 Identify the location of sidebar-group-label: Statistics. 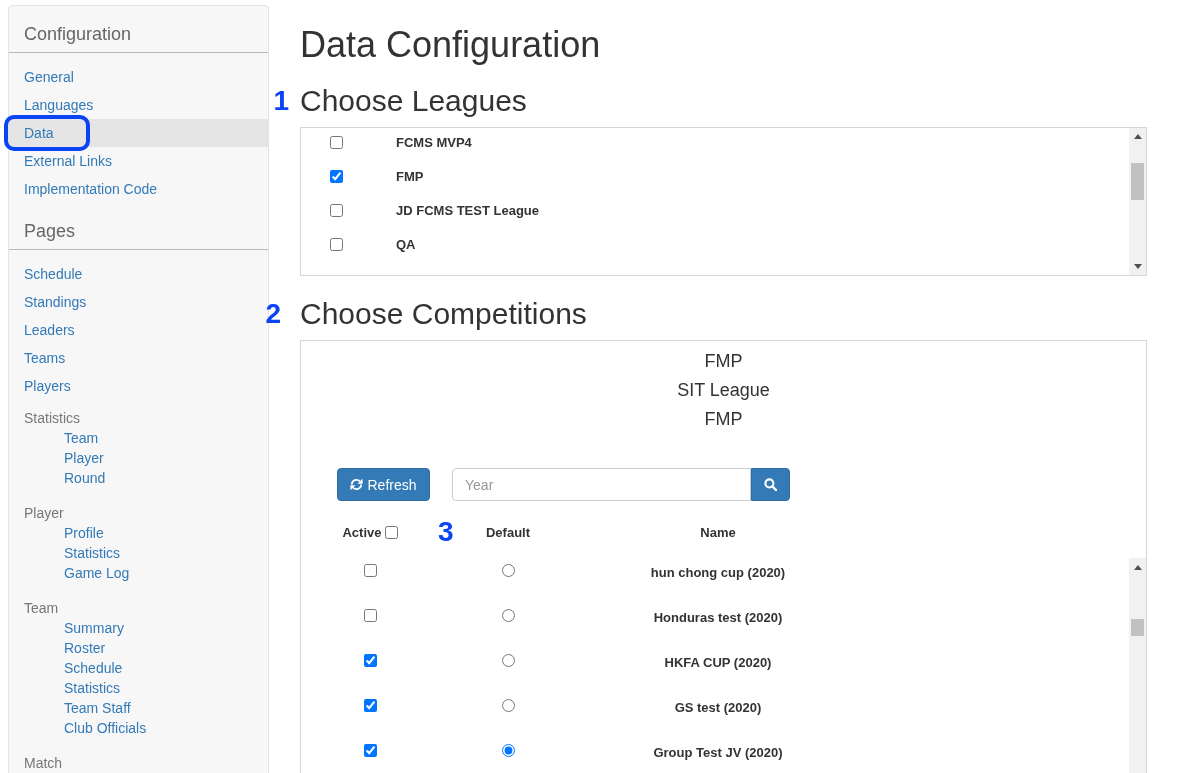
(52, 418).